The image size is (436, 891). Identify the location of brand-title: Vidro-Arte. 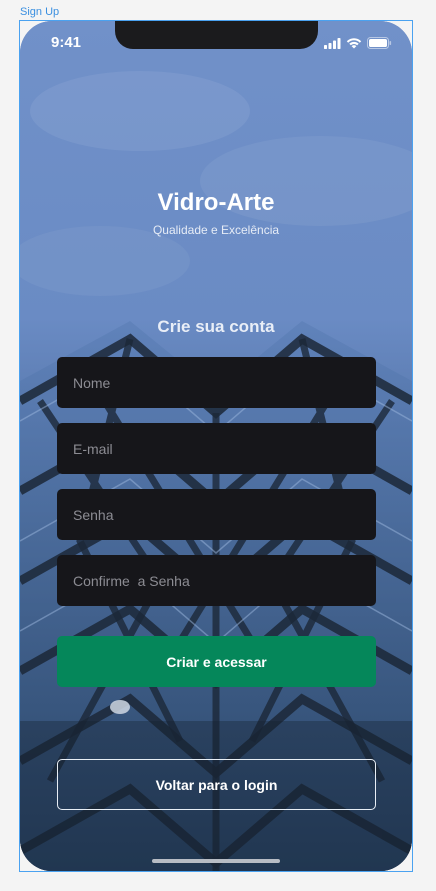
(216, 202).